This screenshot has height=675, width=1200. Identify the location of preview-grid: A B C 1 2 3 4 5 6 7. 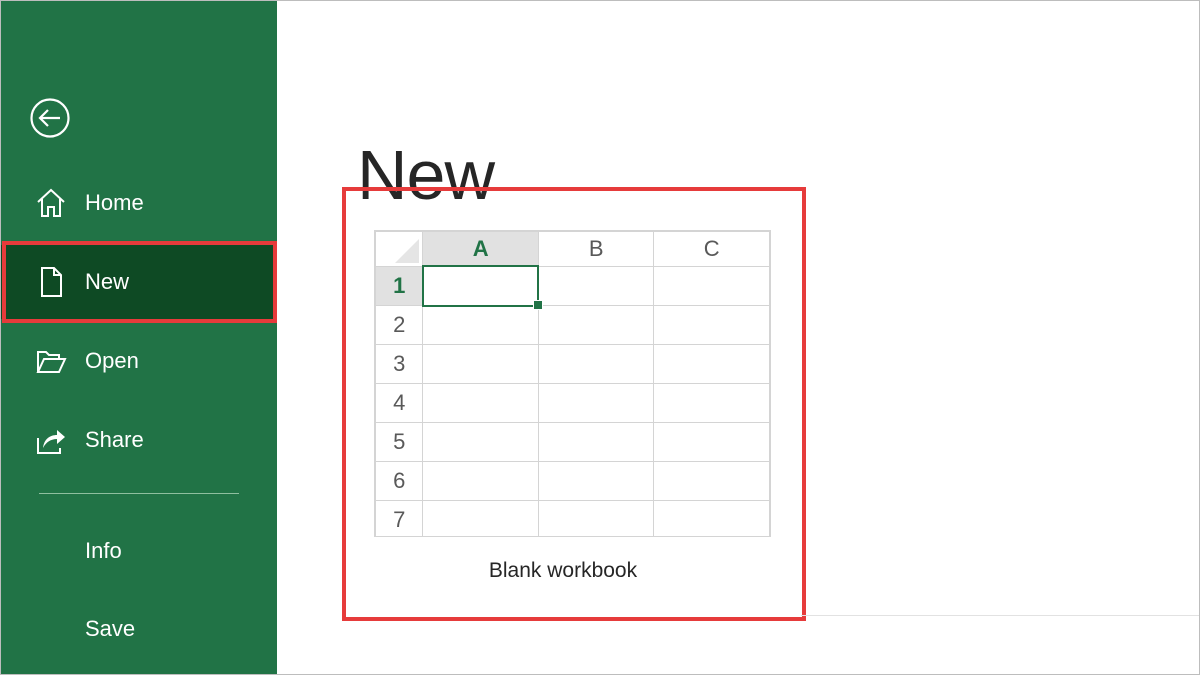
(572, 383).